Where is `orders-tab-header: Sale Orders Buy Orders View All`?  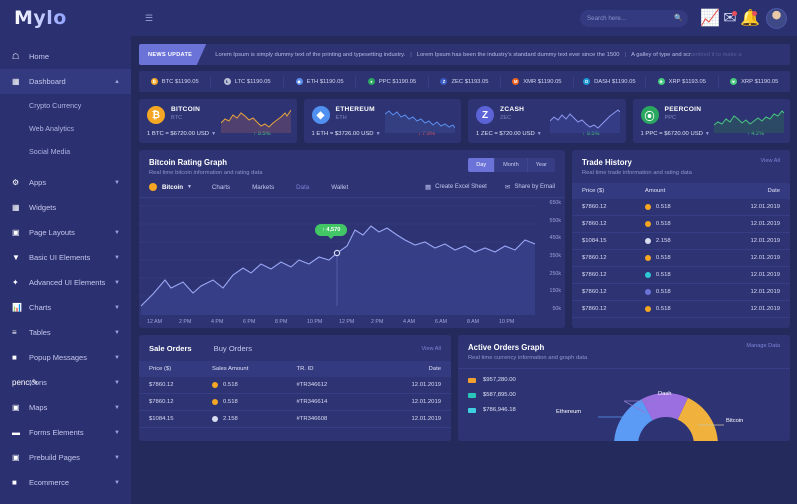
orders-tab-header: Sale Orders Buy Orders View All is located at coordinates (295, 348).